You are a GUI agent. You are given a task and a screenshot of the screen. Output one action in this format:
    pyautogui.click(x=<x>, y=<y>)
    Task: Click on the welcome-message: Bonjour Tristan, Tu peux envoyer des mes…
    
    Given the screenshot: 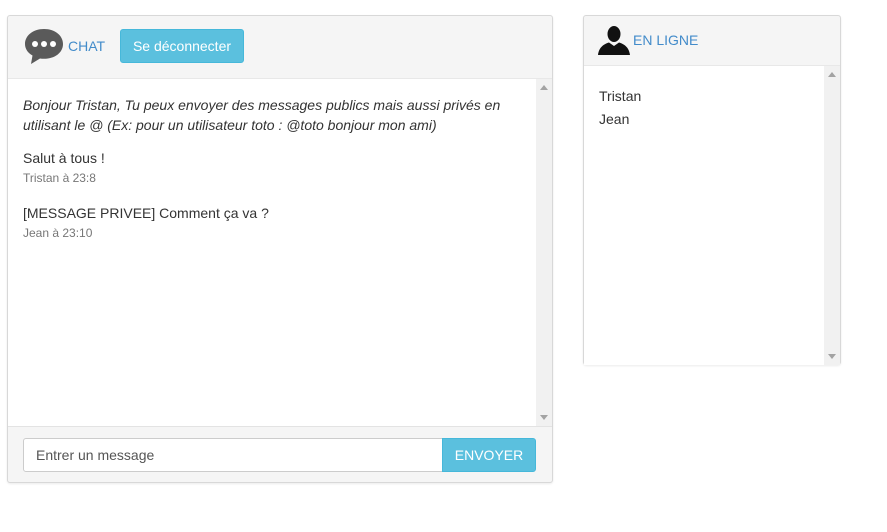 What is the action you would take?
    pyautogui.click(x=262, y=115)
    